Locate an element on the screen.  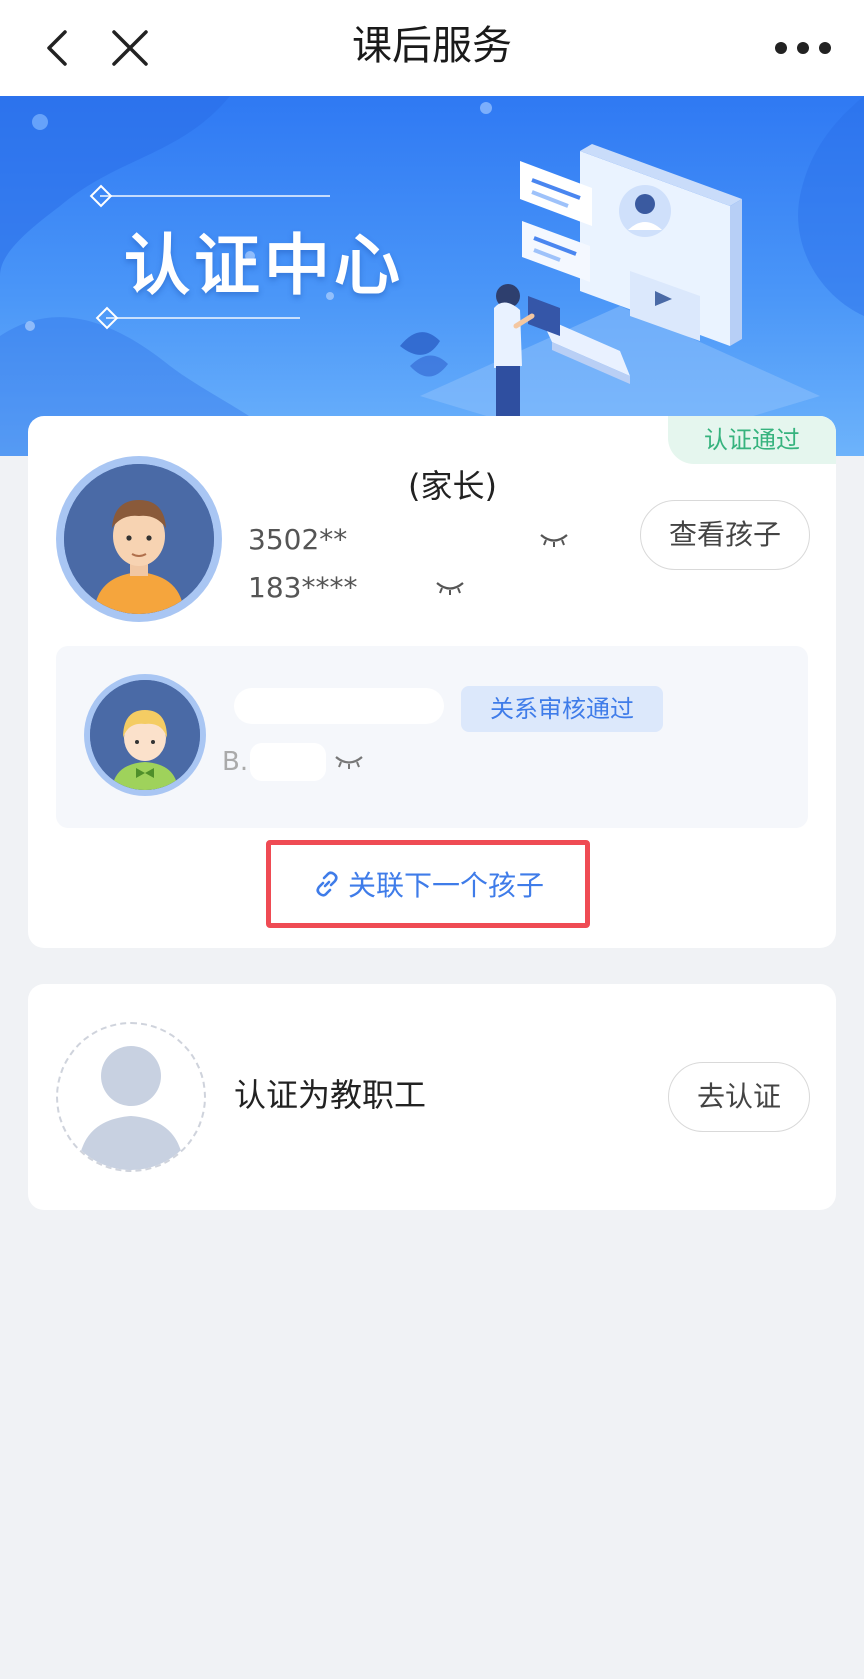
id-number: 3502** is located at coordinates (298, 539).